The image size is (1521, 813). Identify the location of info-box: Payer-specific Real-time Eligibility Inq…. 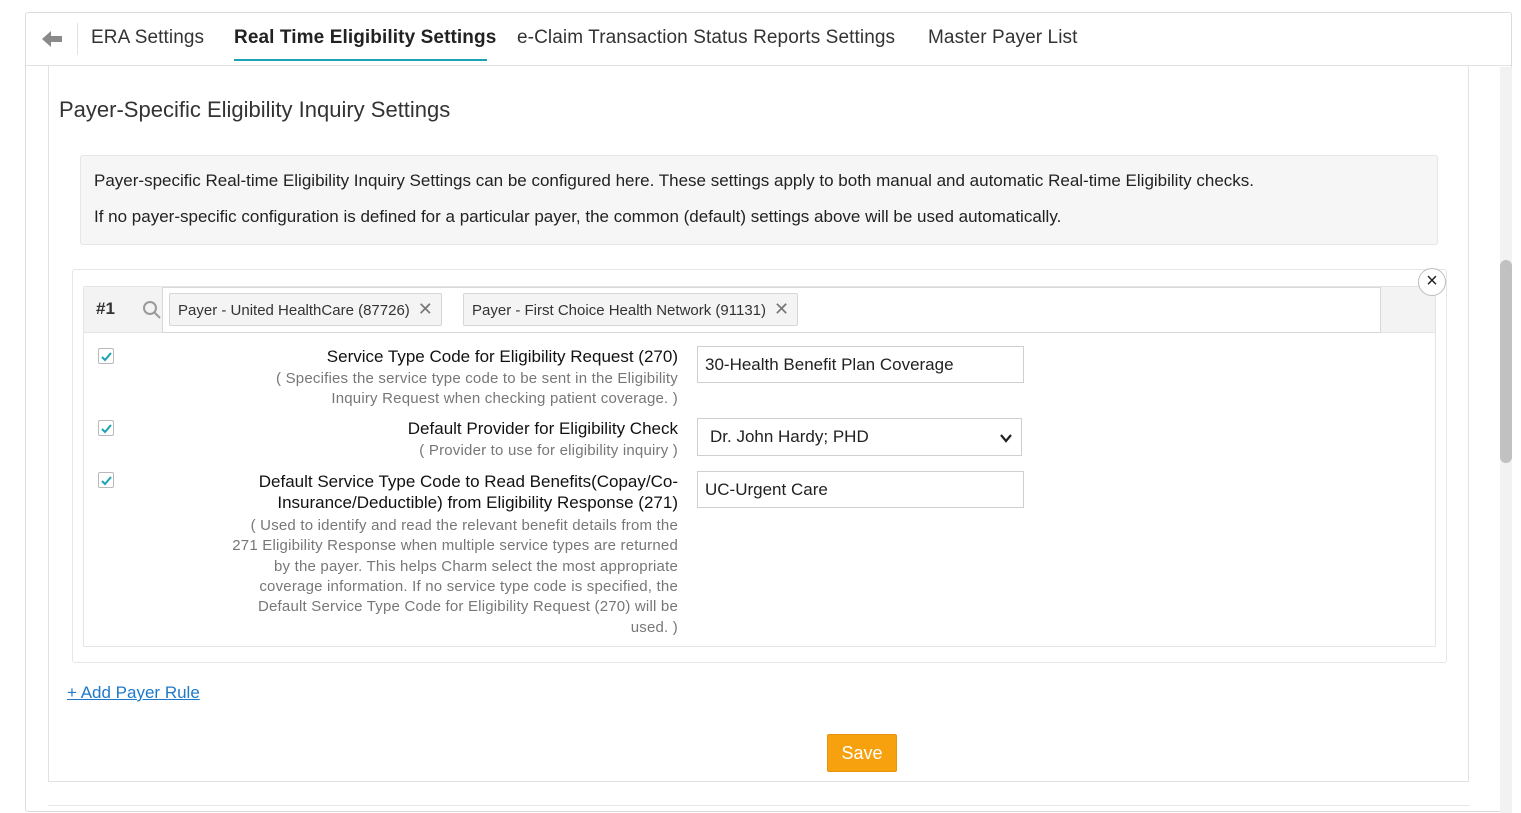
(759, 200).